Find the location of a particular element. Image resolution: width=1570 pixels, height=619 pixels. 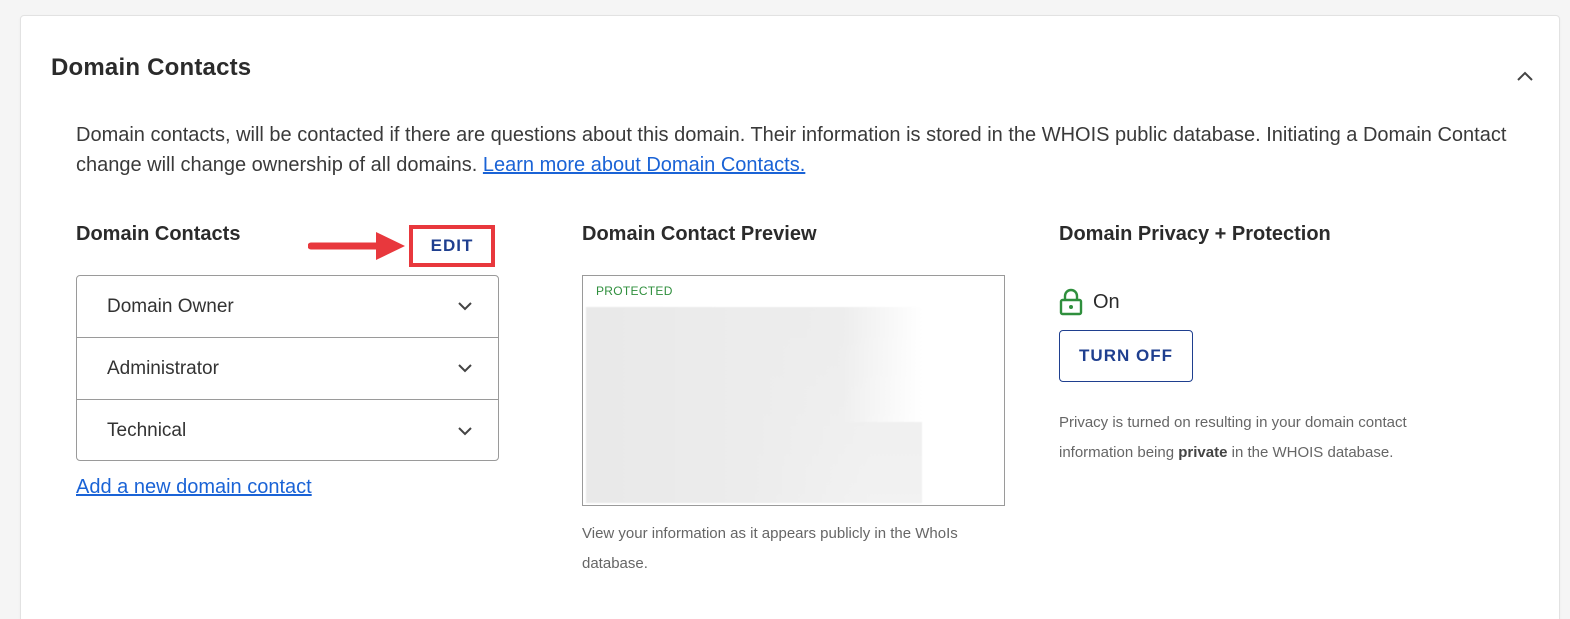

edit-button: EDIT is located at coordinates (452, 246).